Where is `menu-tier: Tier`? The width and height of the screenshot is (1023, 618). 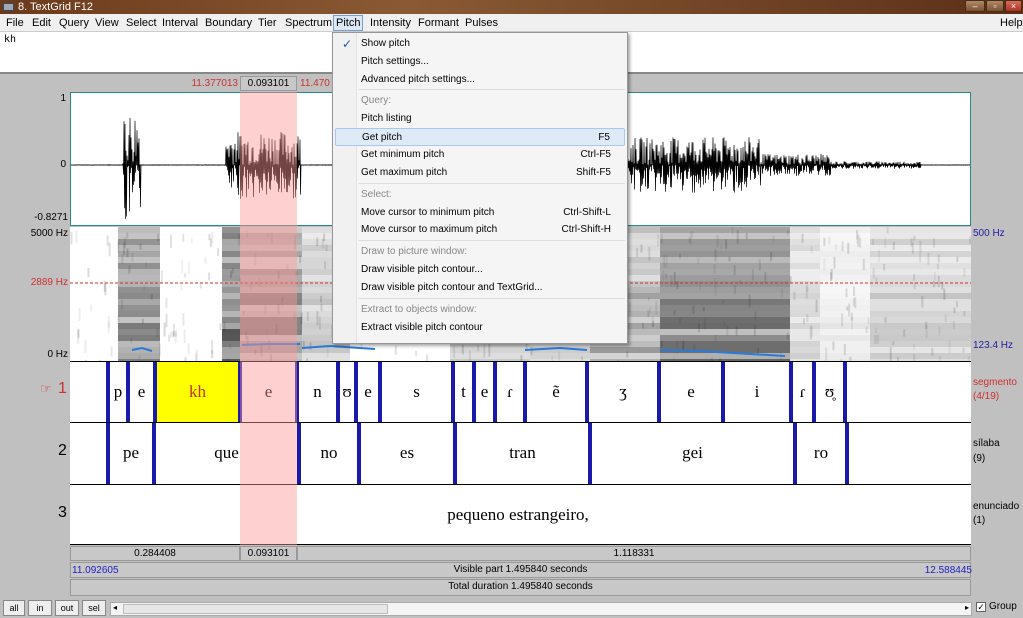 menu-tier: Tier is located at coordinates (267, 23).